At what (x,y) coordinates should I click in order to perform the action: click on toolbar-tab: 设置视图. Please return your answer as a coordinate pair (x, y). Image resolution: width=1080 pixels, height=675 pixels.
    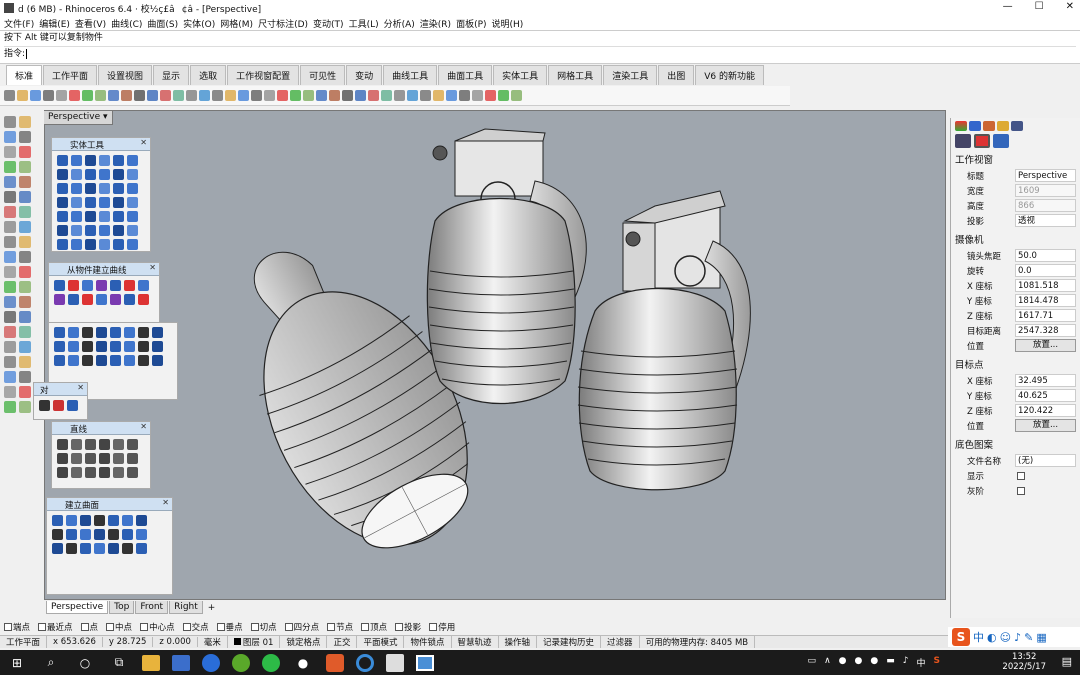
    Looking at the image, I should click on (125, 75).